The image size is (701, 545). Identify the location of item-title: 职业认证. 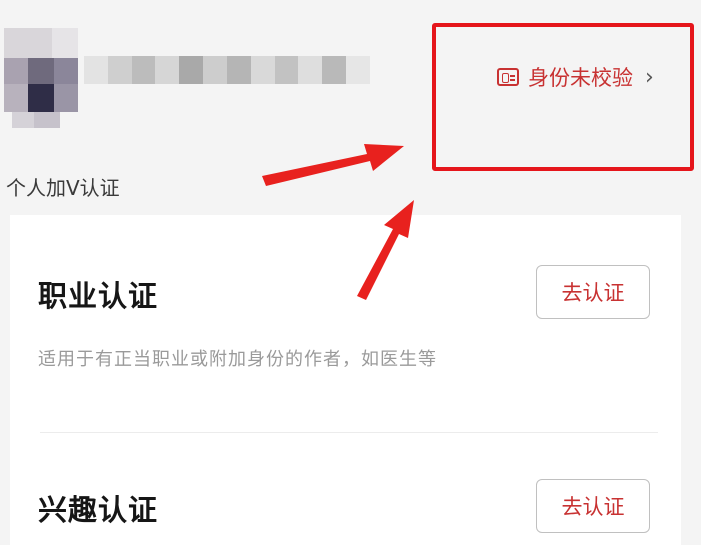
(98, 296).